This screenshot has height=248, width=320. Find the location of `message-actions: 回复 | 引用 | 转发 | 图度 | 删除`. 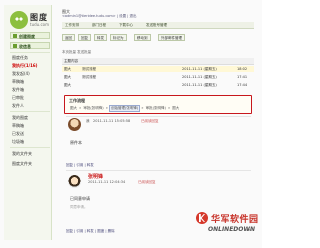

message-actions: 回复 | 引用 | 转发 | 图度 | 删除 is located at coordinates (90, 231).